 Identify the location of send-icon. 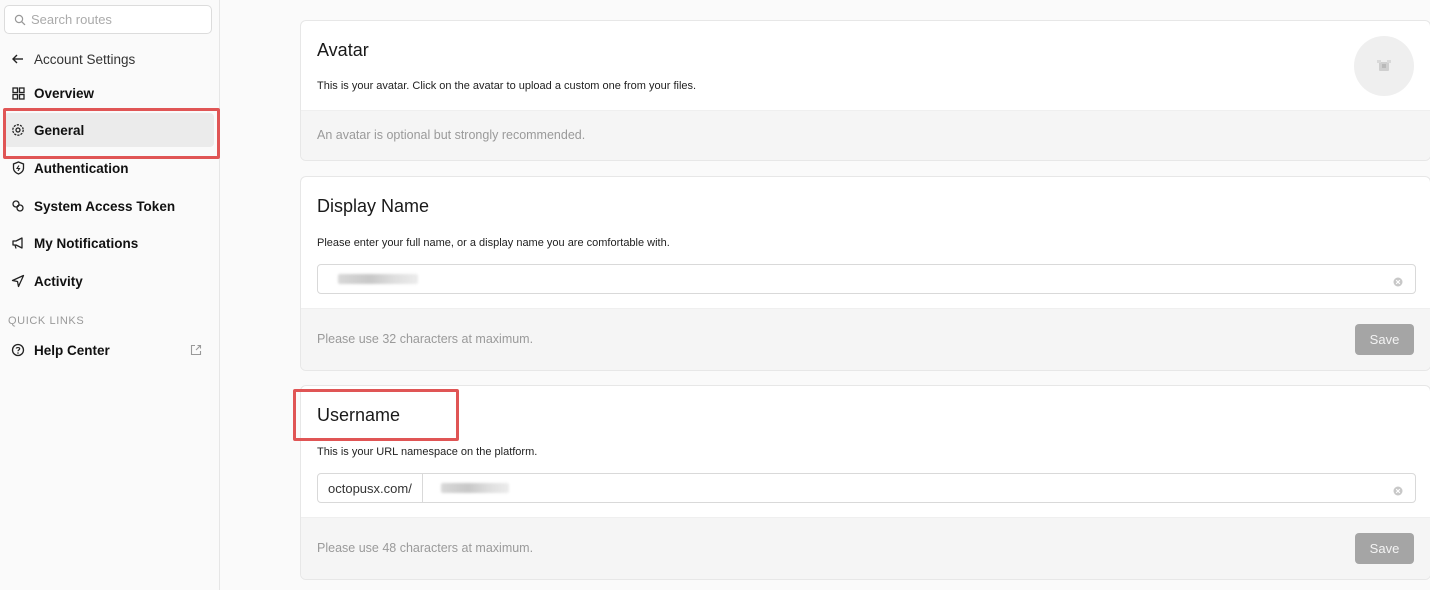
(18, 281).